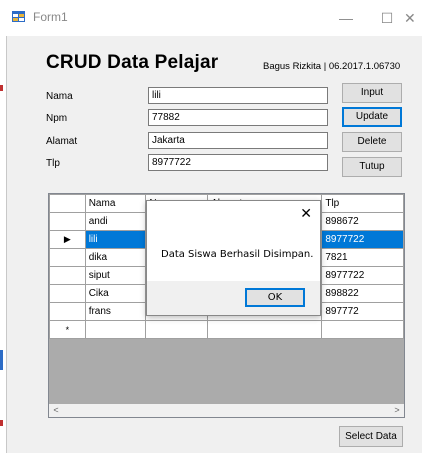  What do you see at coordinates (238, 140) in the screenshot?
I see `alamat-field: Jakarta` at bounding box center [238, 140].